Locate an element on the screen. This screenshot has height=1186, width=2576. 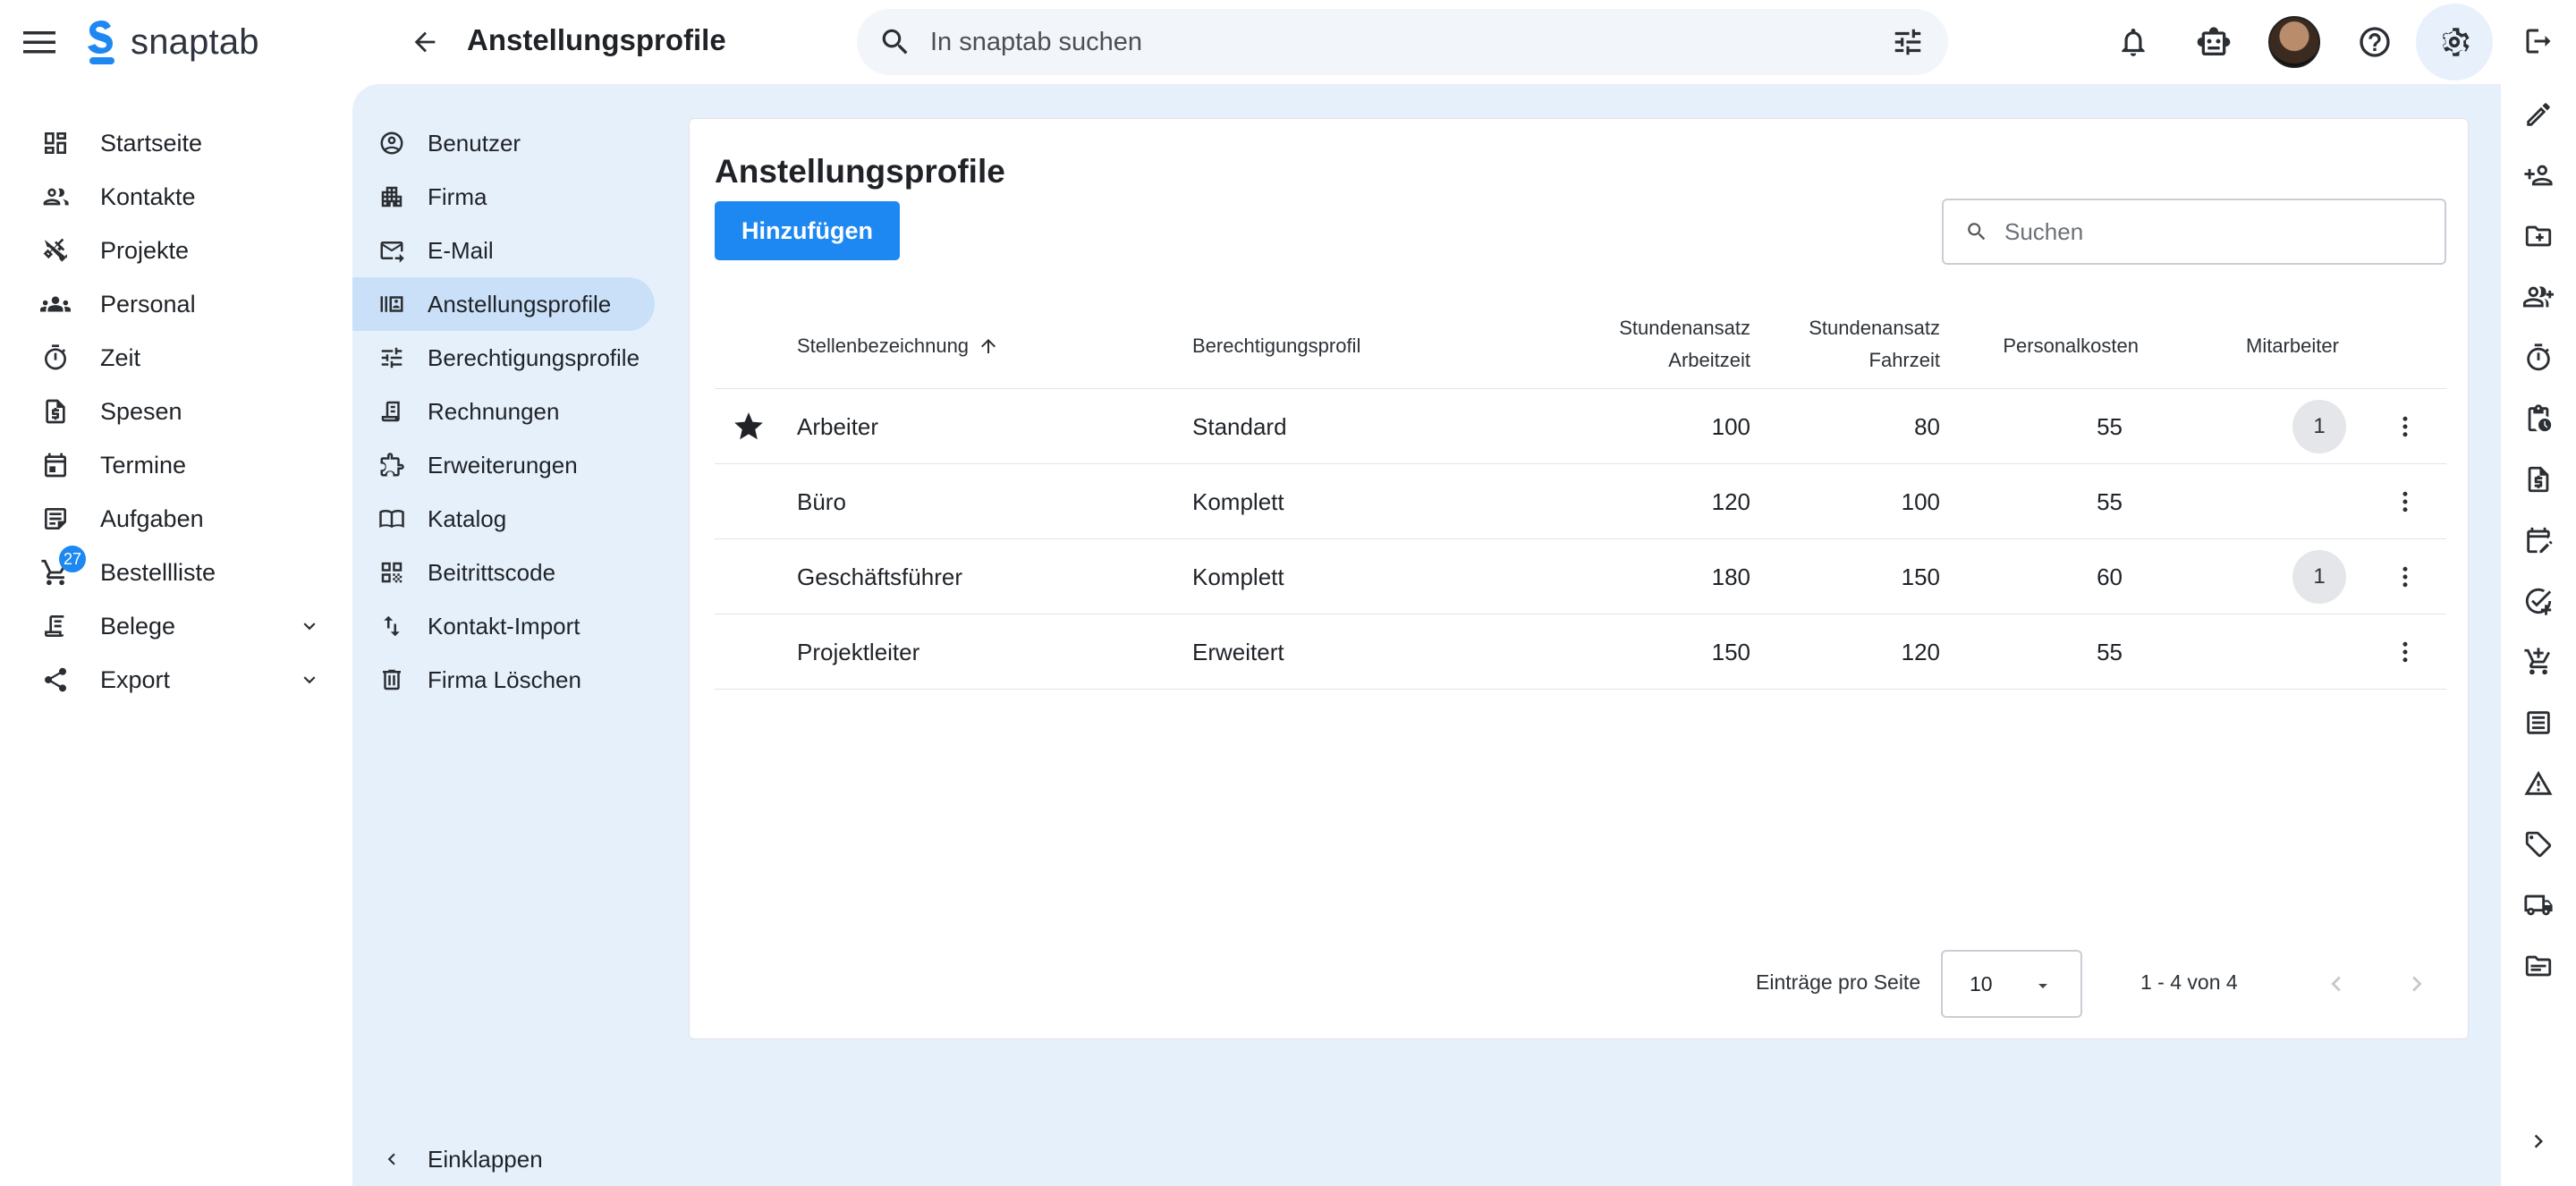
table-search-input is located at coordinates (2214, 231).